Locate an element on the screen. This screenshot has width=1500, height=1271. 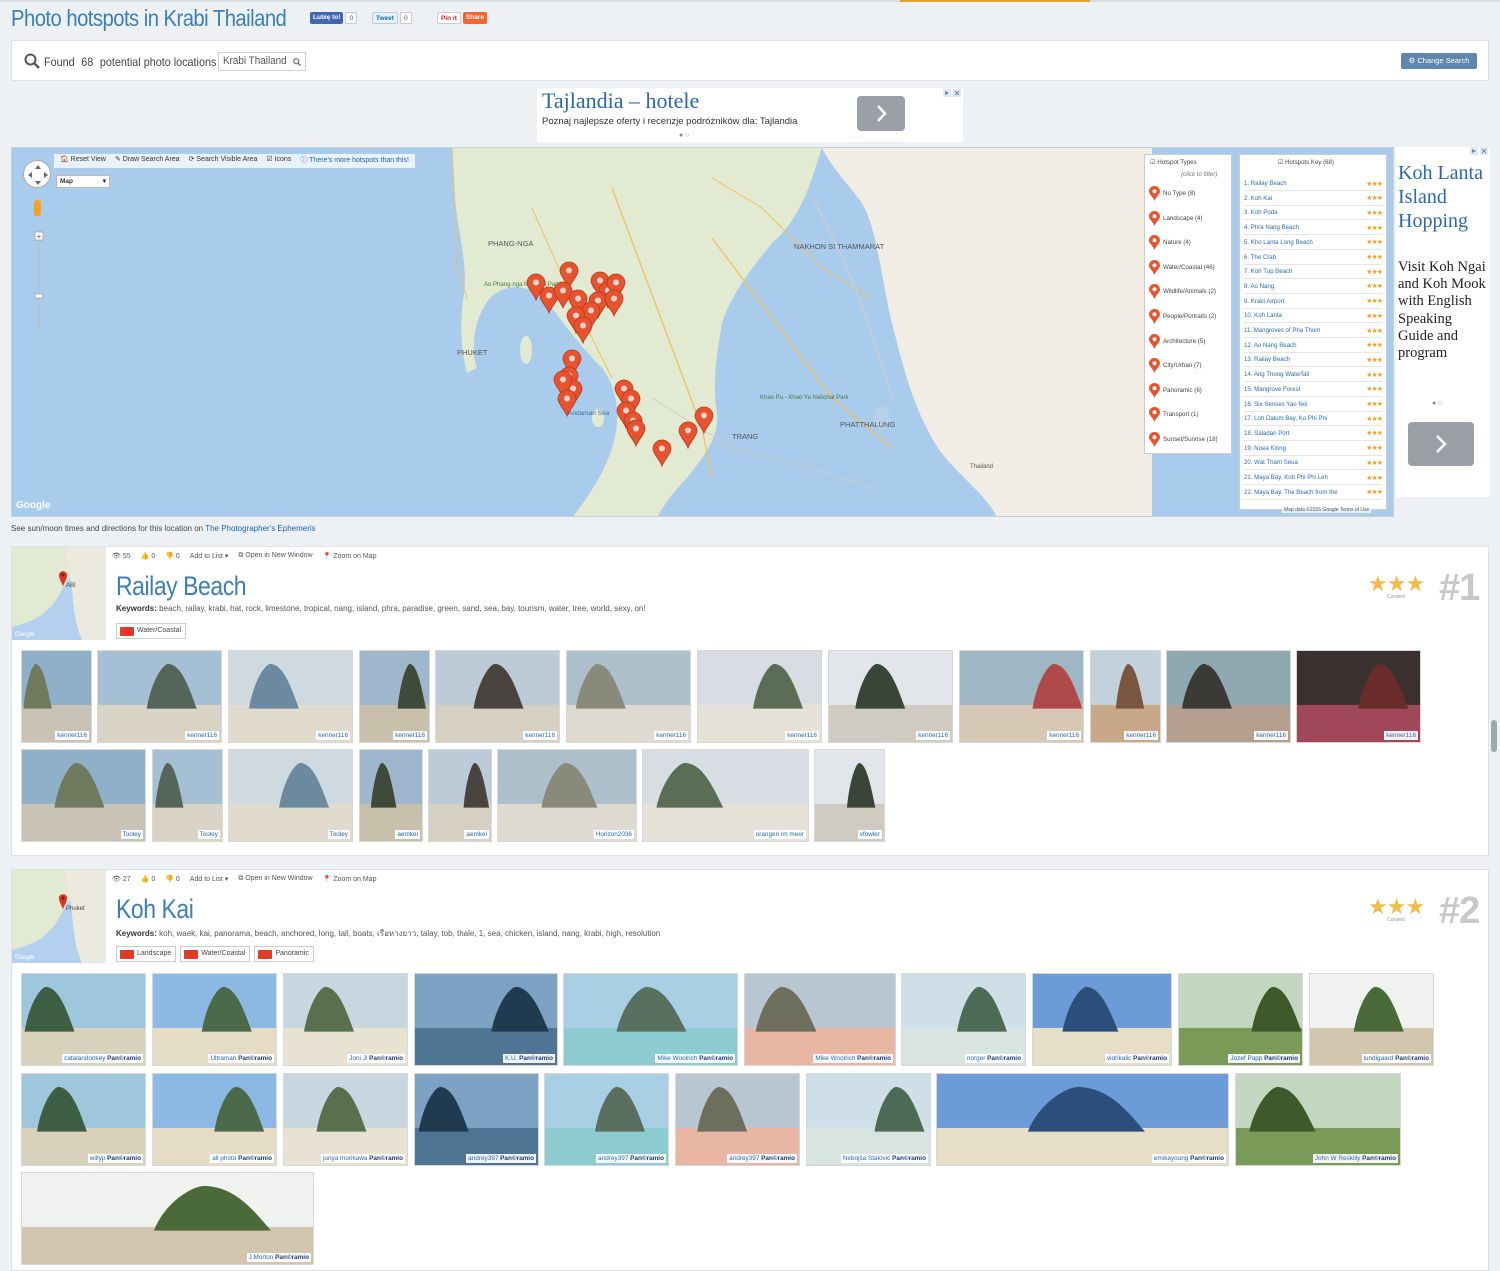
hotspot-key-item: 18. Saladan Port ★★★ is located at coordinates (1313, 434).